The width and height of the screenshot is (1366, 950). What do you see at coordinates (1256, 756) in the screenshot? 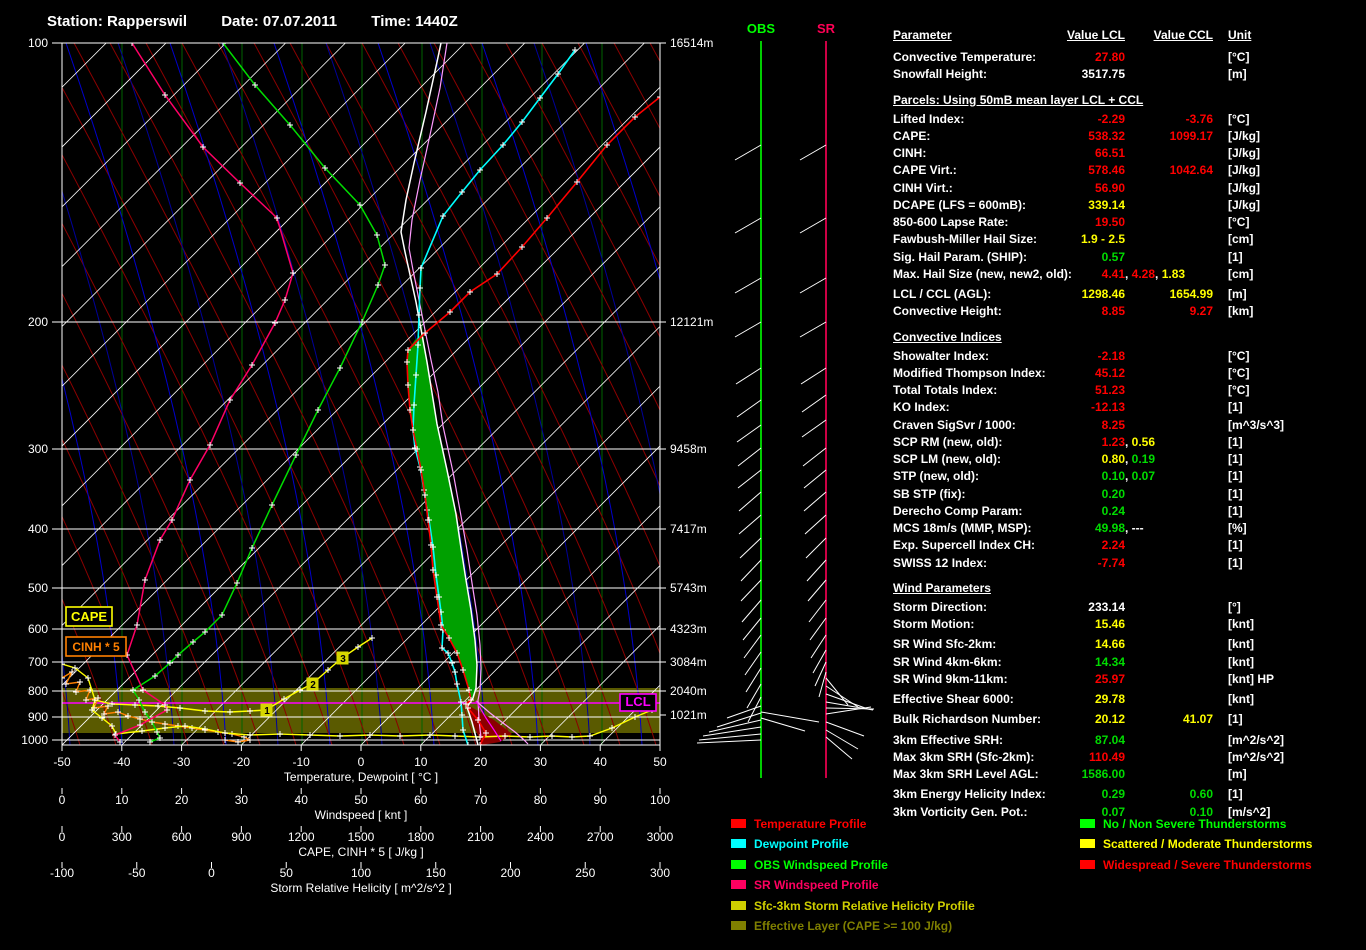
I see `param-unit: [m^2/s^2]` at bounding box center [1256, 756].